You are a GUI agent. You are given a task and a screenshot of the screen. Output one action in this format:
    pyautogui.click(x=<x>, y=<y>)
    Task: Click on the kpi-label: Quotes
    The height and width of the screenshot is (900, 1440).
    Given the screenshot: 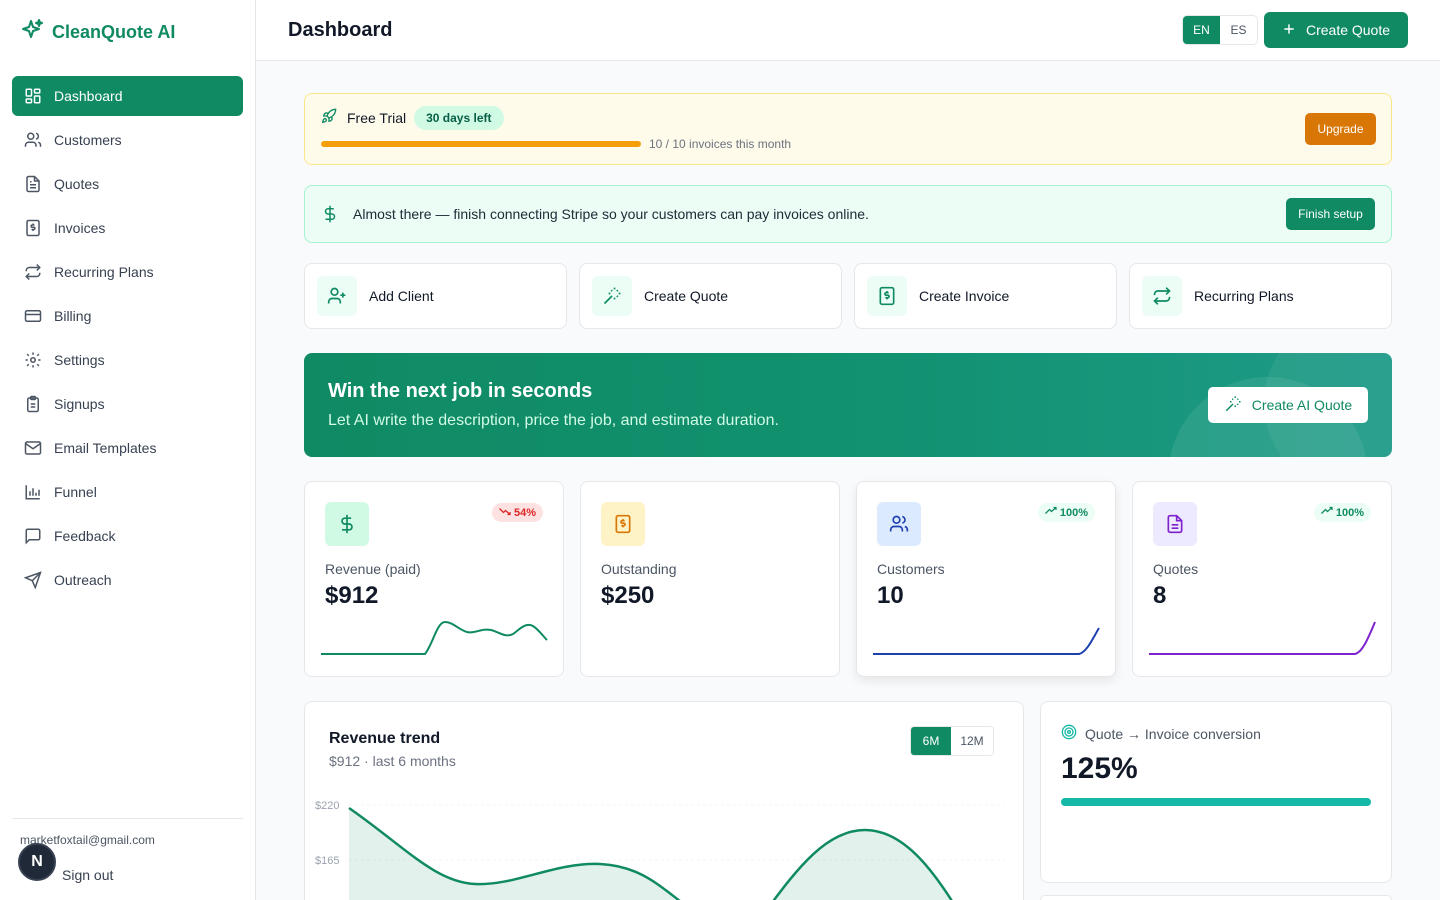 What is the action you would take?
    pyautogui.click(x=1176, y=569)
    